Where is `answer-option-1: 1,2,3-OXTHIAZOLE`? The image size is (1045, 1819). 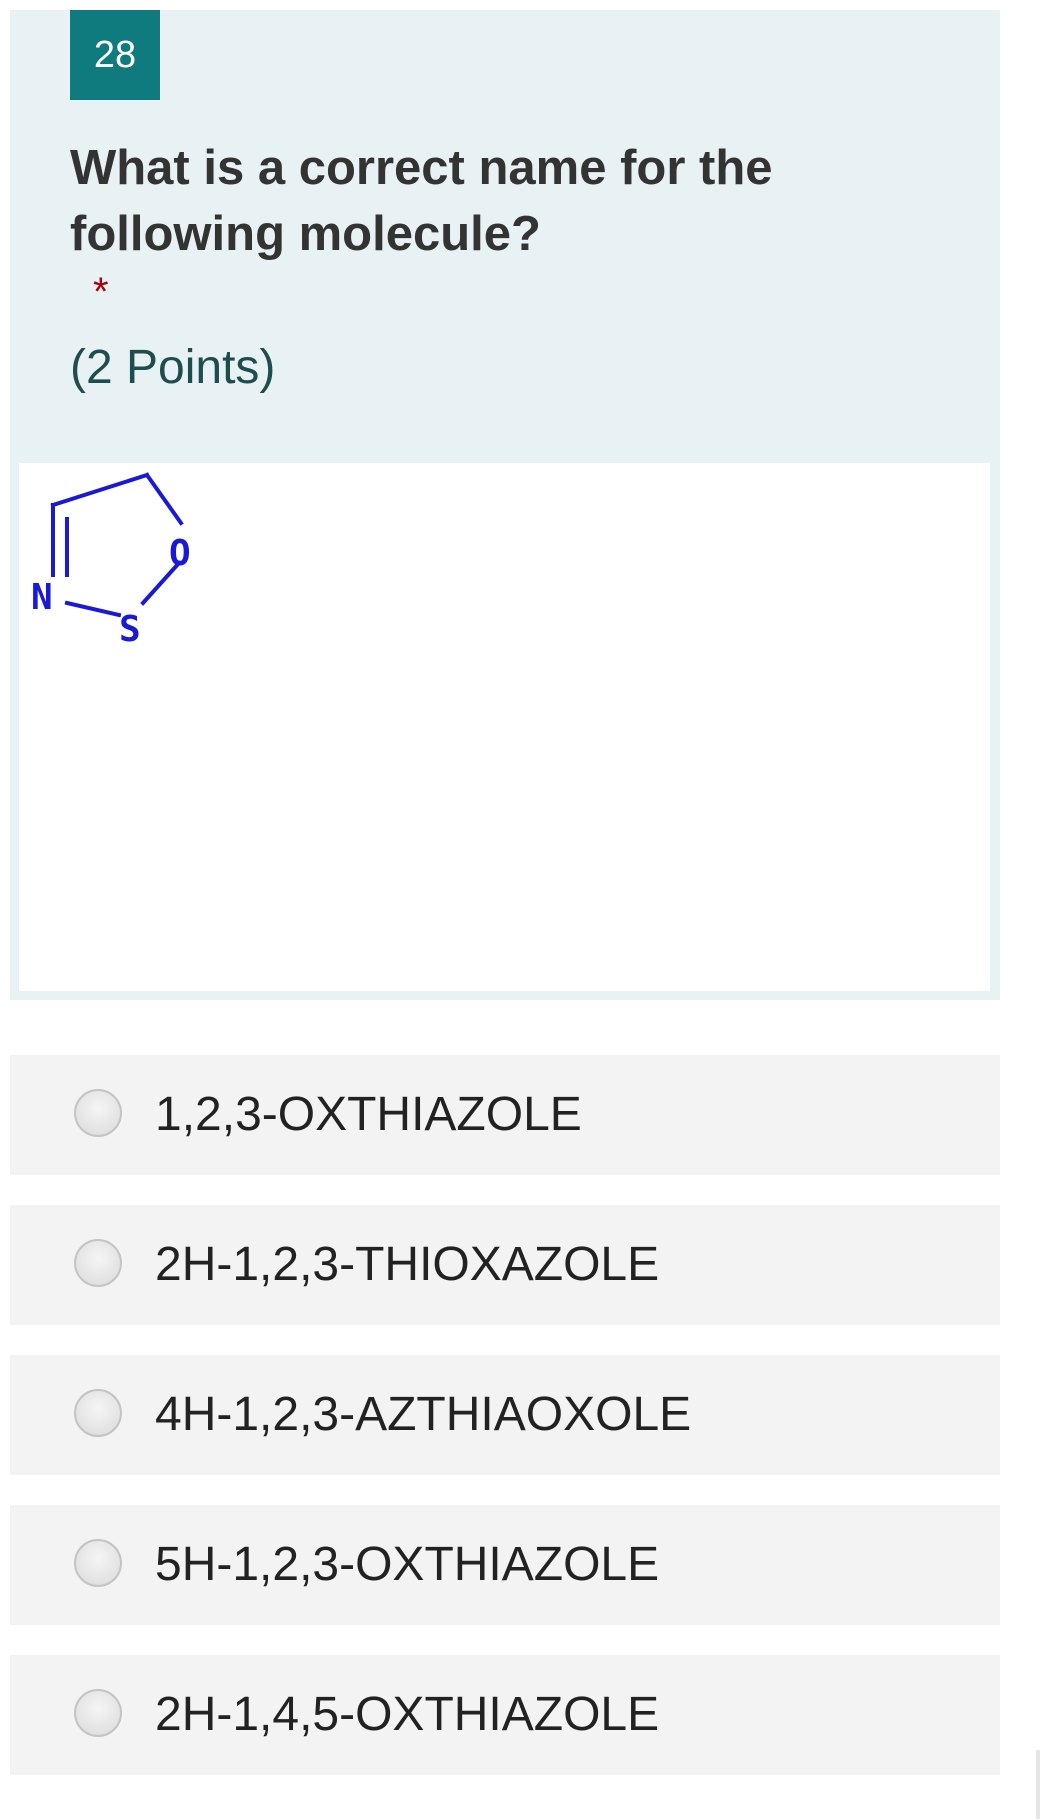 answer-option-1: 1,2,3-OXTHIAZOLE is located at coordinates (505, 1115).